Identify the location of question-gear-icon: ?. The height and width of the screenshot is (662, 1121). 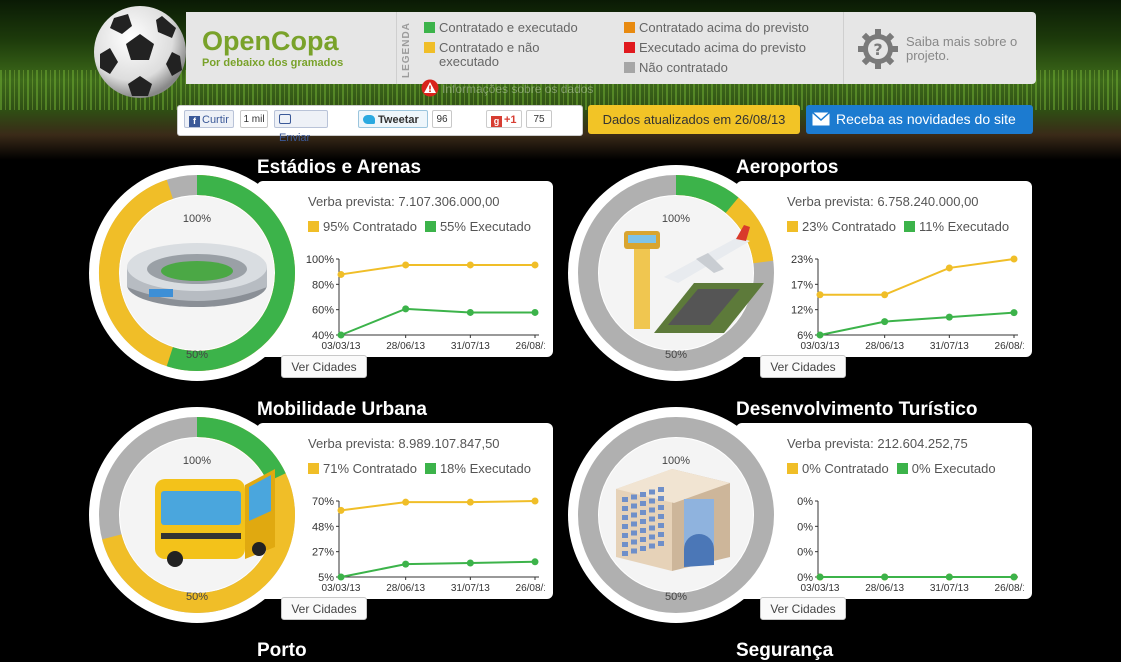
(878, 49).